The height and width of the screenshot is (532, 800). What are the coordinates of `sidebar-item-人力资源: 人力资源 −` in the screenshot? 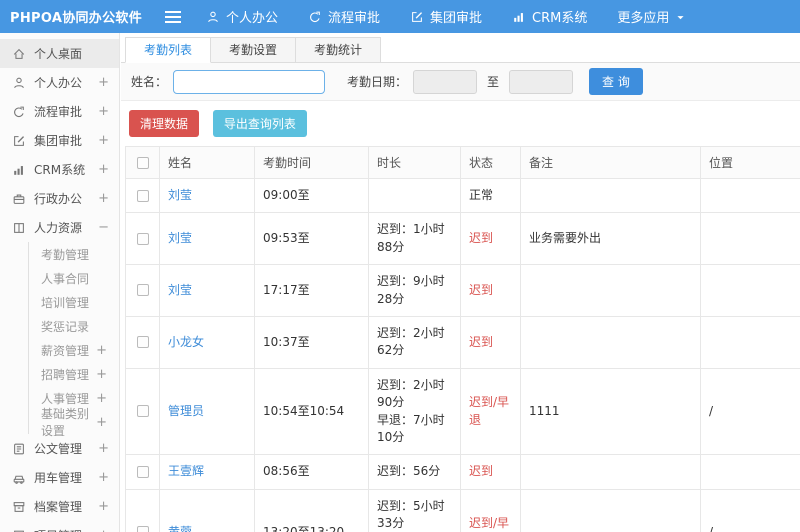 It's located at (59, 227).